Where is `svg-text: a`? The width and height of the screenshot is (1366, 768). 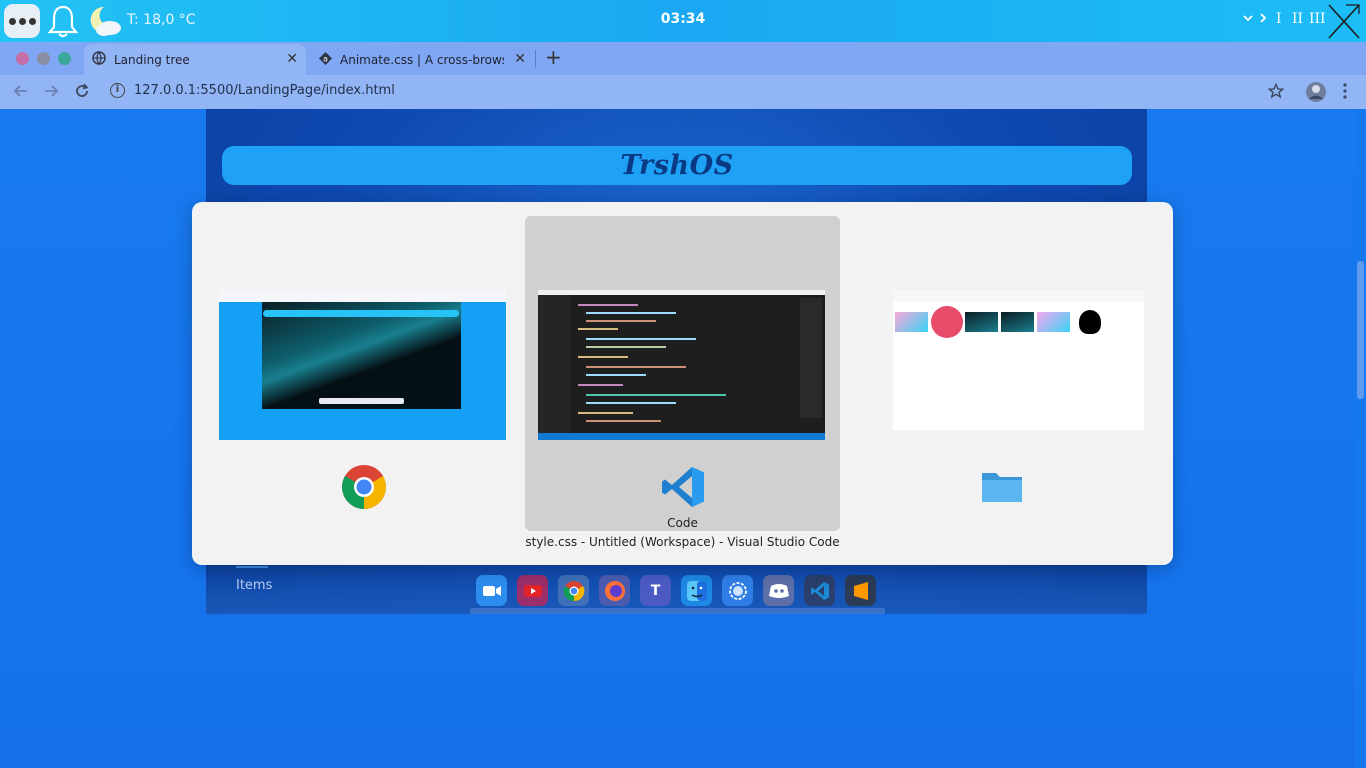
svg-text: a is located at coordinates (325, 58).